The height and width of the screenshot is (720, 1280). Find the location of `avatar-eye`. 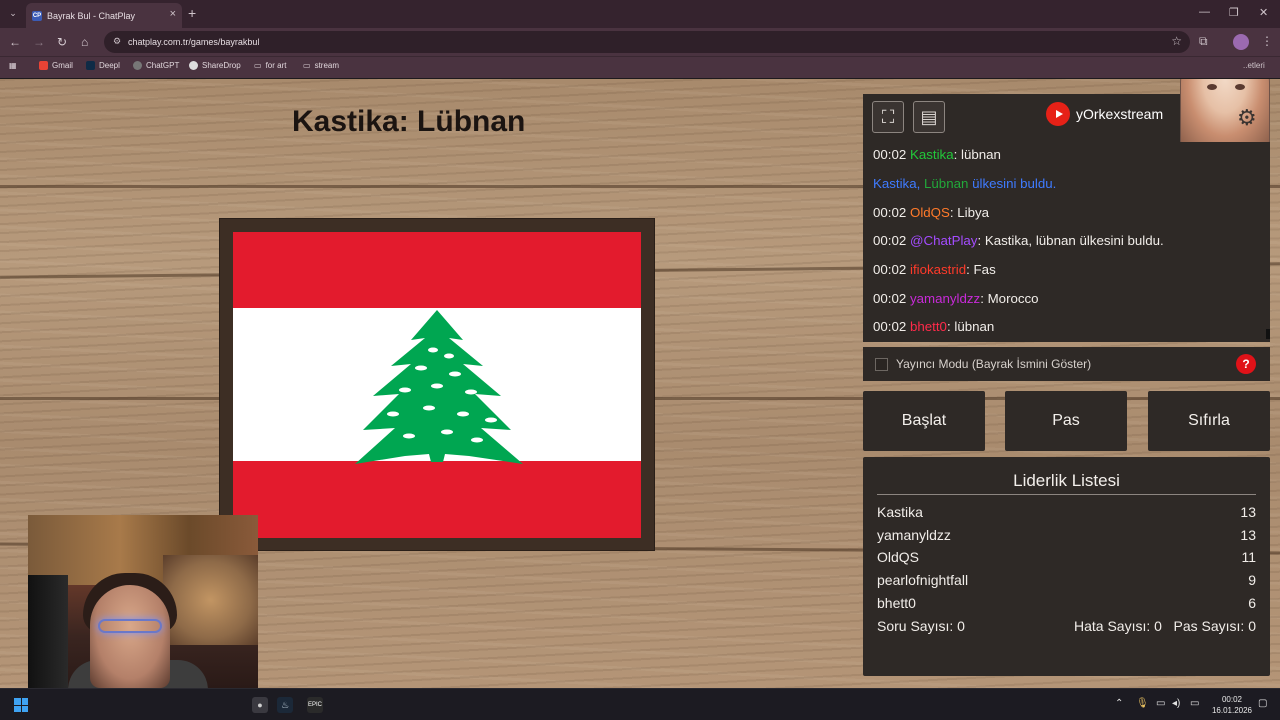

avatar-eye is located at coordinates (1212, 87).